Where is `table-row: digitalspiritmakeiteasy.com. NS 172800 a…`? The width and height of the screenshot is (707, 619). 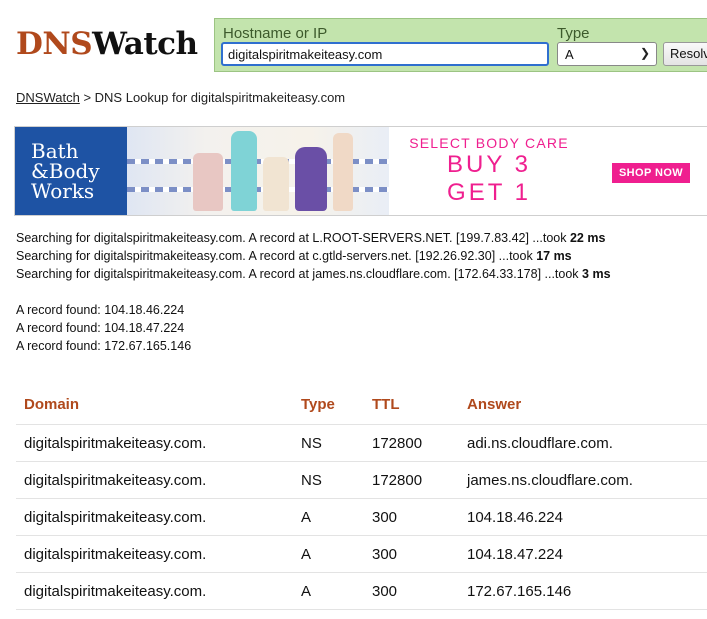 table-row: digitalspiritmakeiteasy.com. NS 172800 a… is located at coordinates (361, 443).